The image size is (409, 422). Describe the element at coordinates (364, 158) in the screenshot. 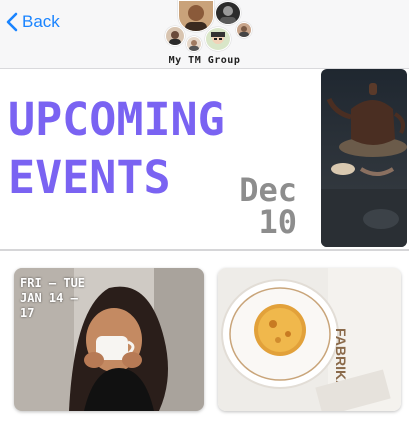

I see `featured-event-image` at that location.